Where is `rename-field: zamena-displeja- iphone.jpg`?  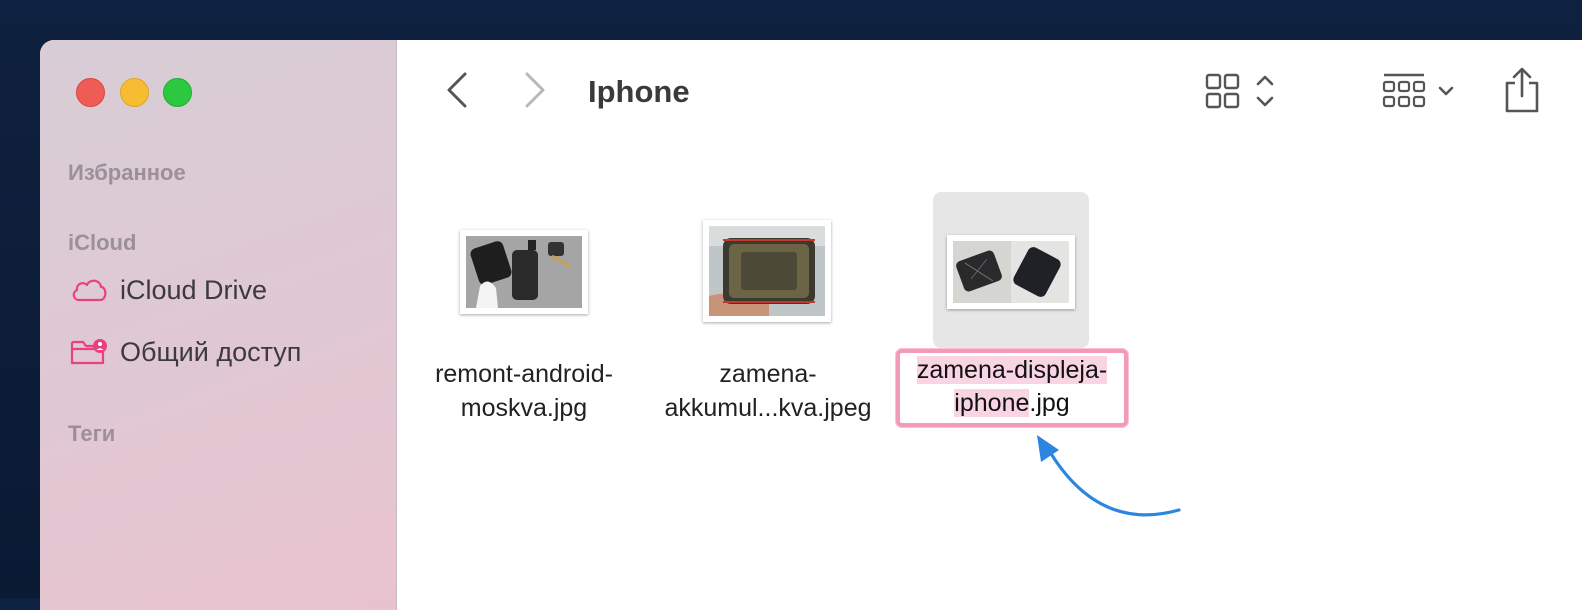
rename-field: zamena-displeja- iphone.jpg is located at coordinates (1012, 388).